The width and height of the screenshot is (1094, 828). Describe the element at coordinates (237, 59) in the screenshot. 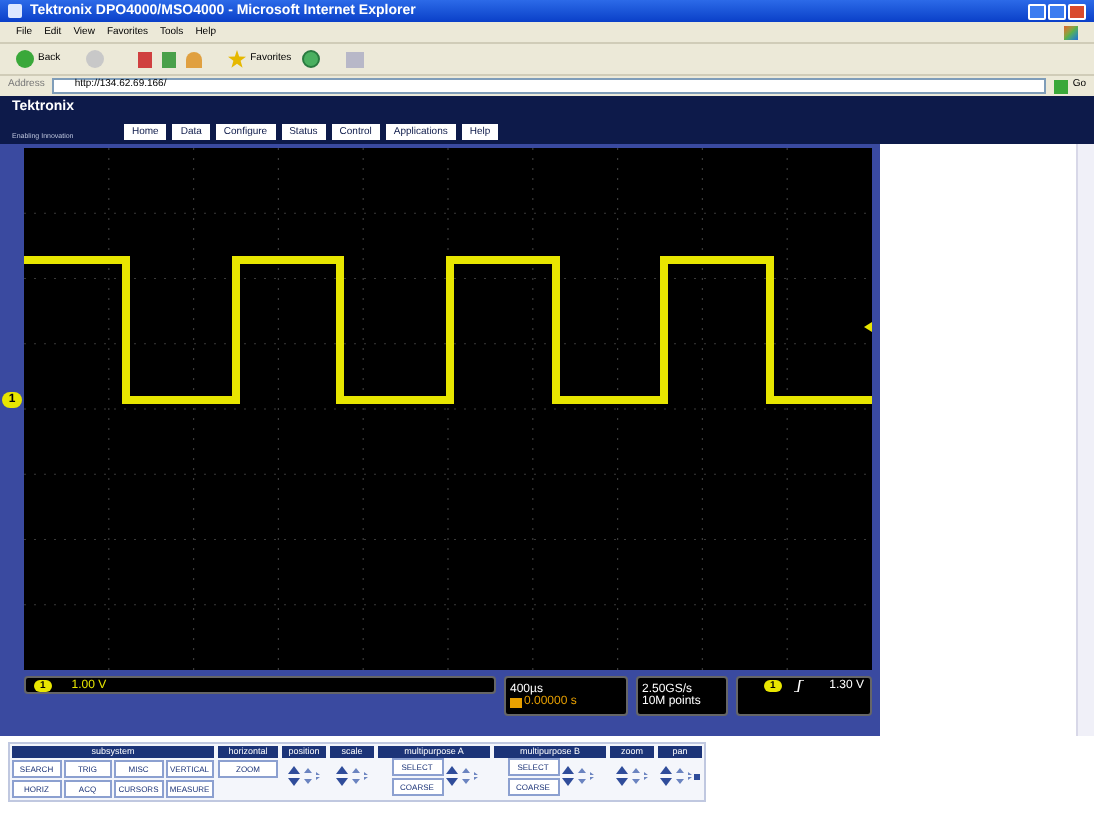

I see `star-icon` at that location.